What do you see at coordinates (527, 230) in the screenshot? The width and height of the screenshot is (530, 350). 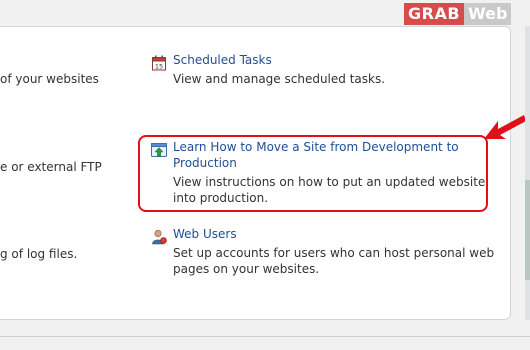 I see `scrollbar-thumb` at bounding box center [527, 230].